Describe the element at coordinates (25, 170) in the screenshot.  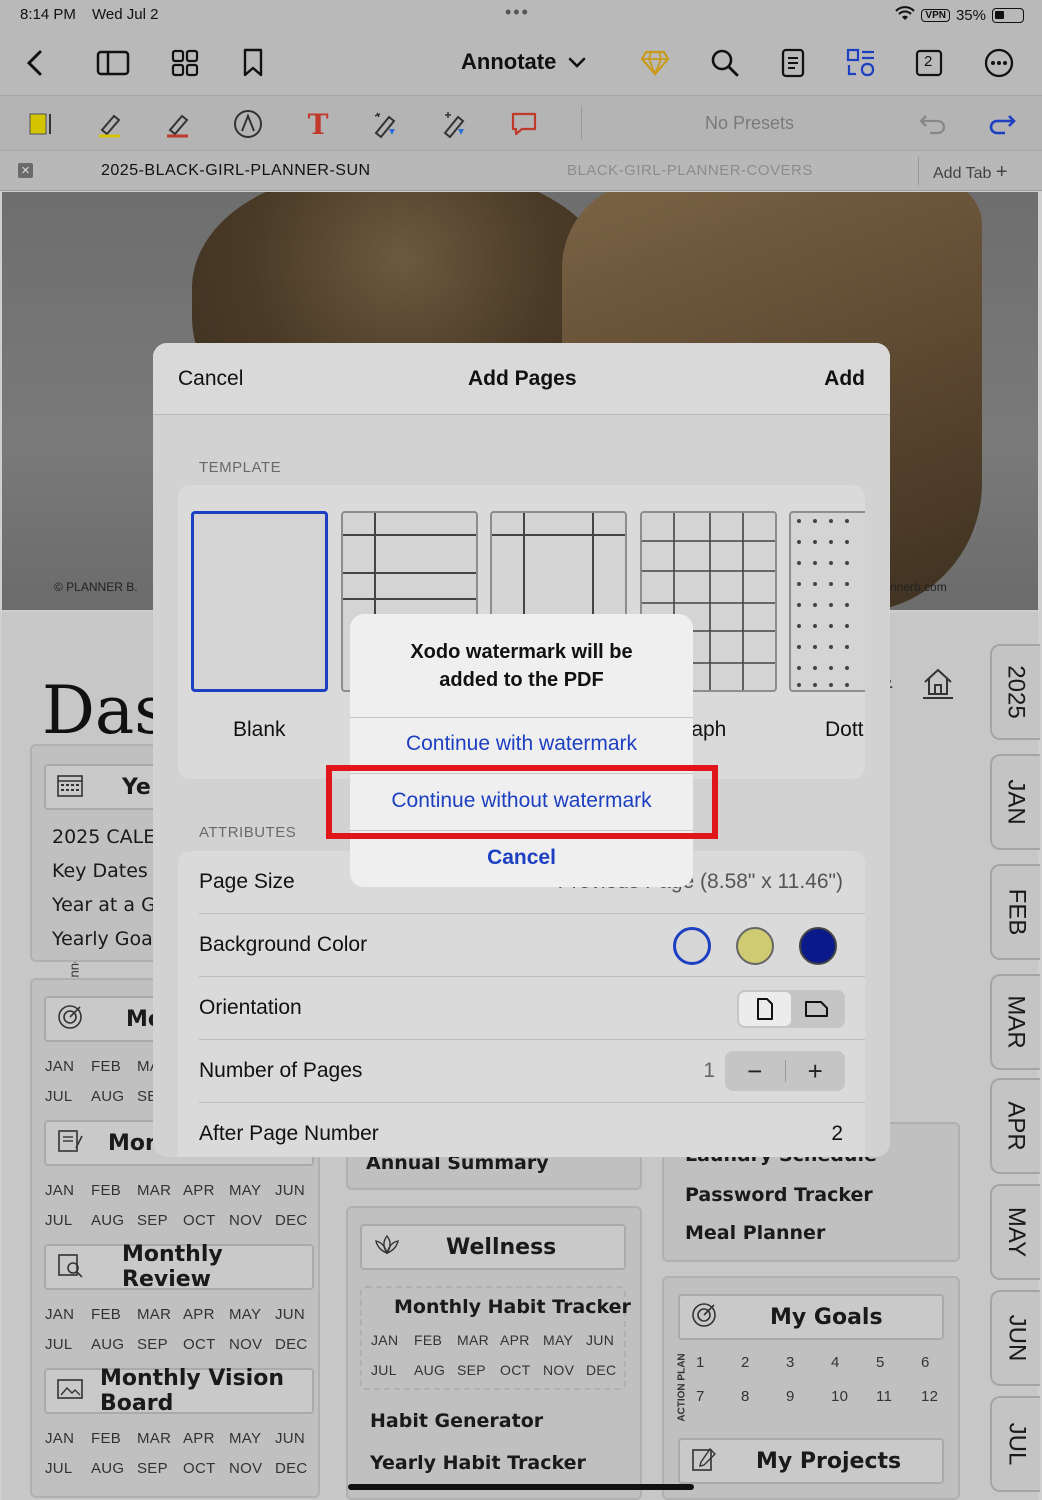
I see `close-tab-icon: ✕` at that location.